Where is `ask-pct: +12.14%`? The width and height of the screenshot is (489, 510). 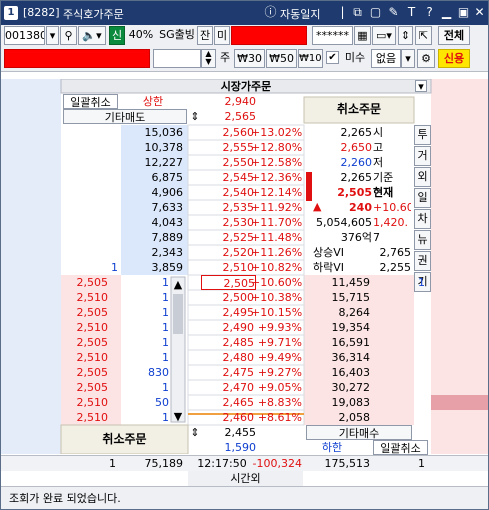
ask-pct: +12.14% is located at coordinates (276, 192).